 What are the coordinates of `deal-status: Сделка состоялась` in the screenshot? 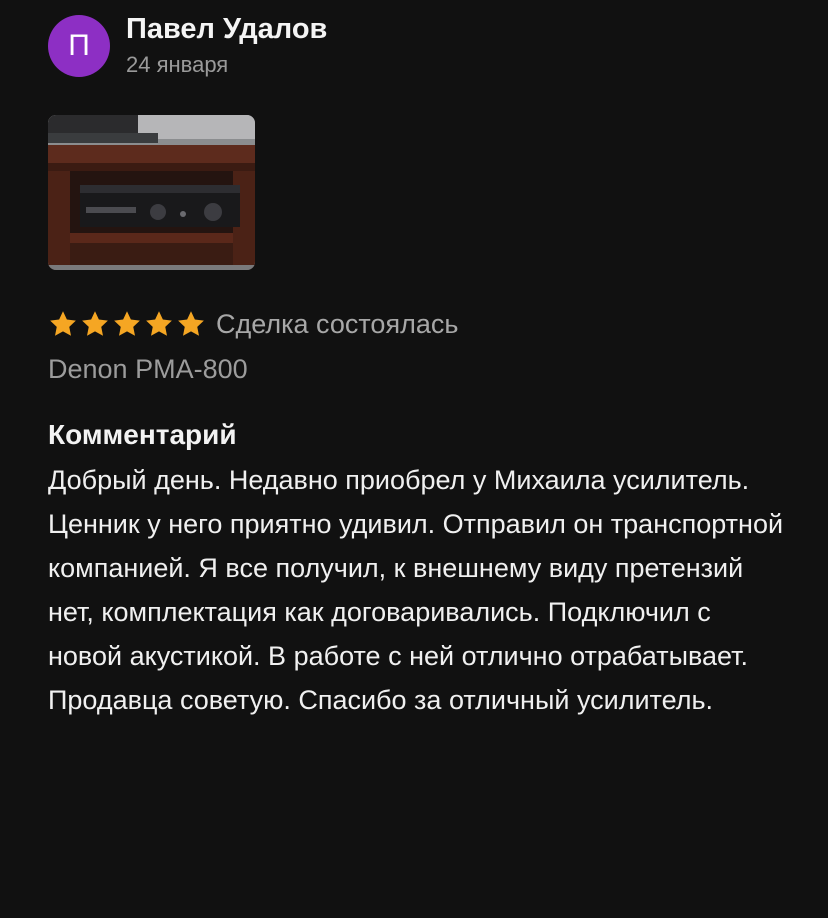 It's located at (337, 323).